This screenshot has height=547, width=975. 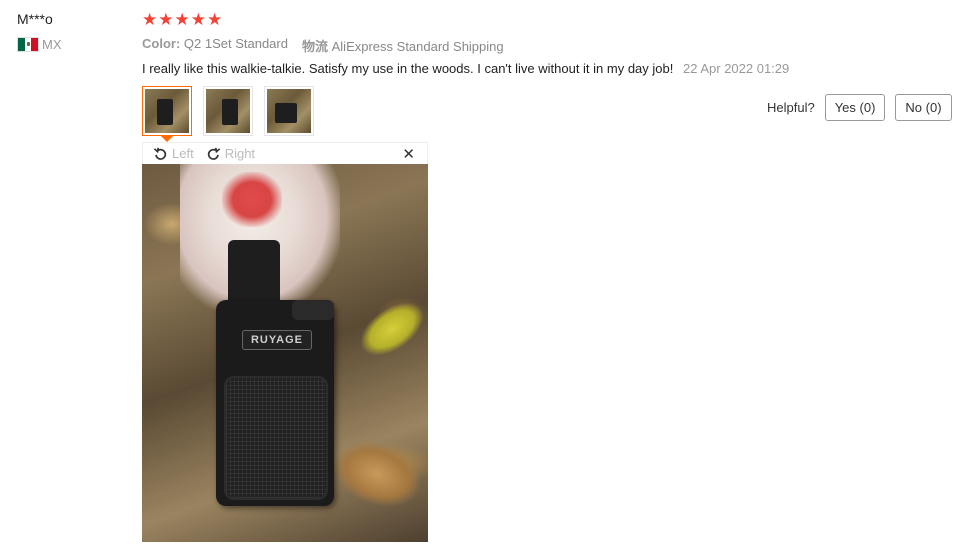 I want to click on helpful-no-button: No (0), so click(x=923, y=107).